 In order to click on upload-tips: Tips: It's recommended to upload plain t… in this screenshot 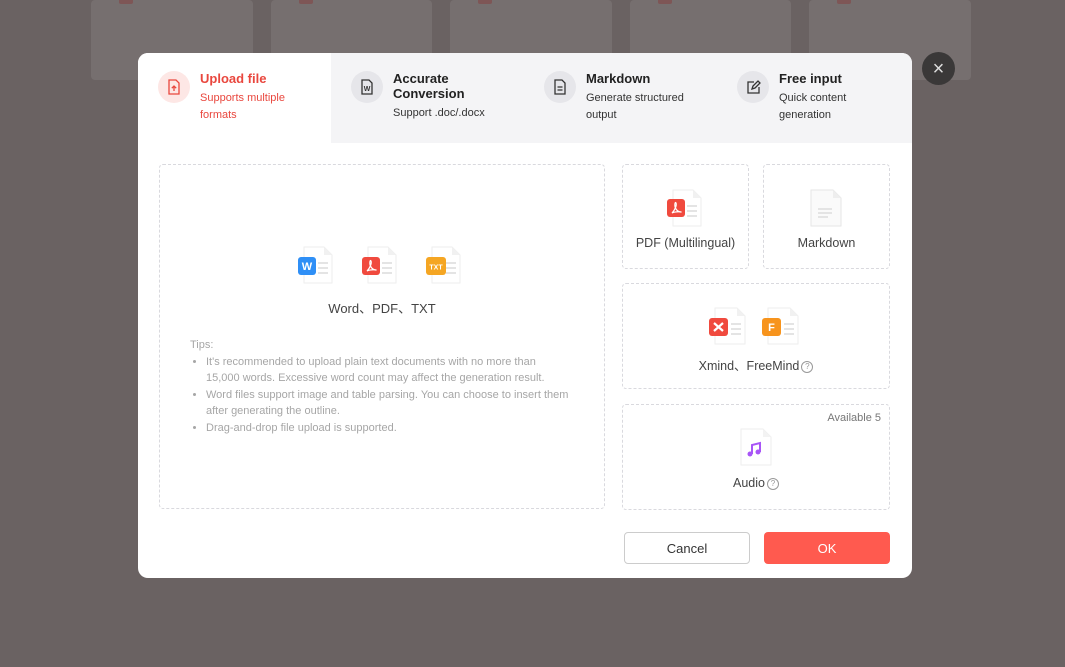, I will do `click(380, 386)`.